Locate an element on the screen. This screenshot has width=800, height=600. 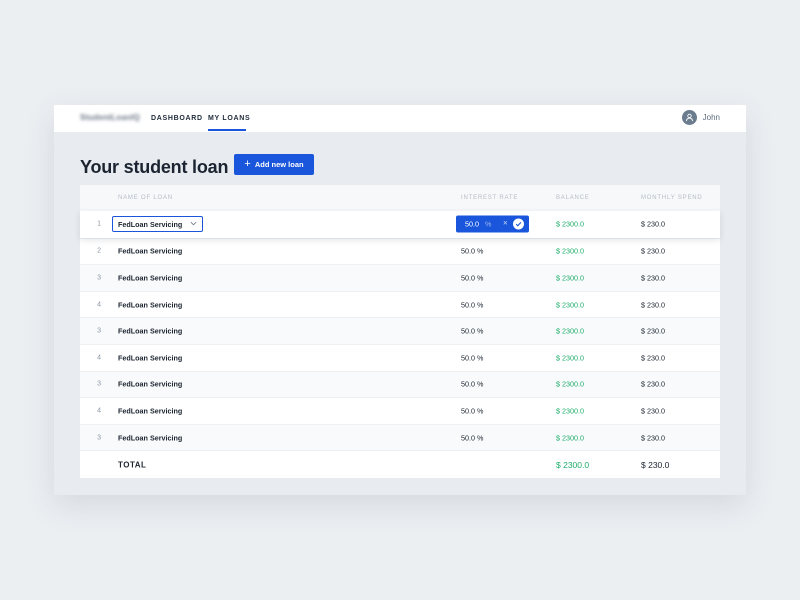
loan-name-selected-value: FedLoan Servicing is located at coordinates (150, 224).